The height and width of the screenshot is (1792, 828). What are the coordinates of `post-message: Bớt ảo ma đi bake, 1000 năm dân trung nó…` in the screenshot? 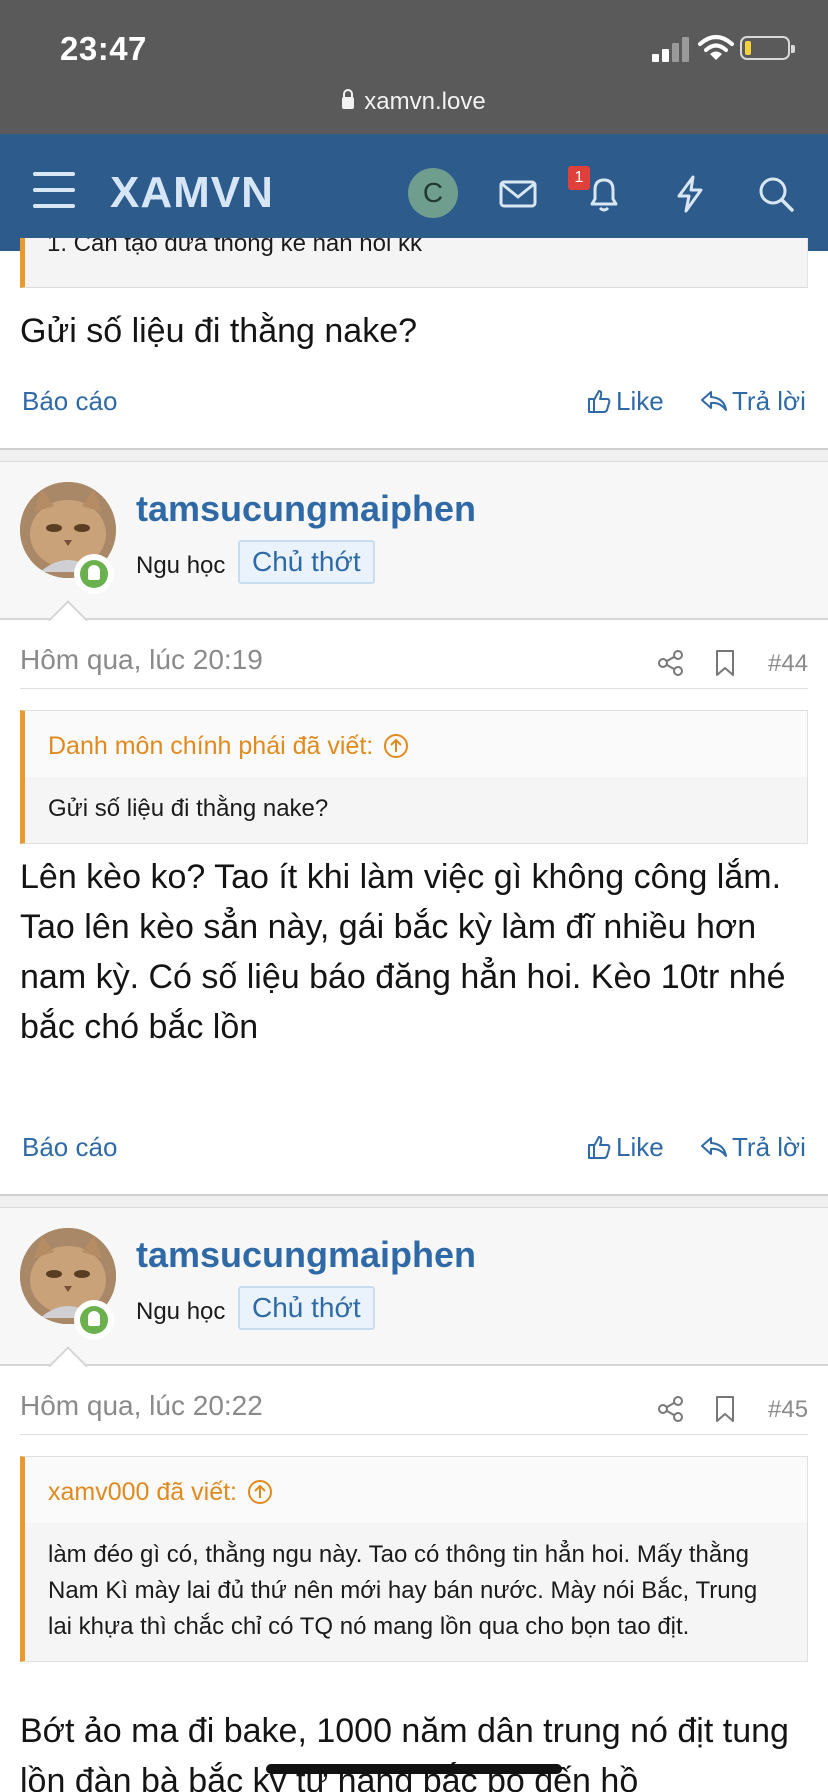 It's located at (404, 1752).